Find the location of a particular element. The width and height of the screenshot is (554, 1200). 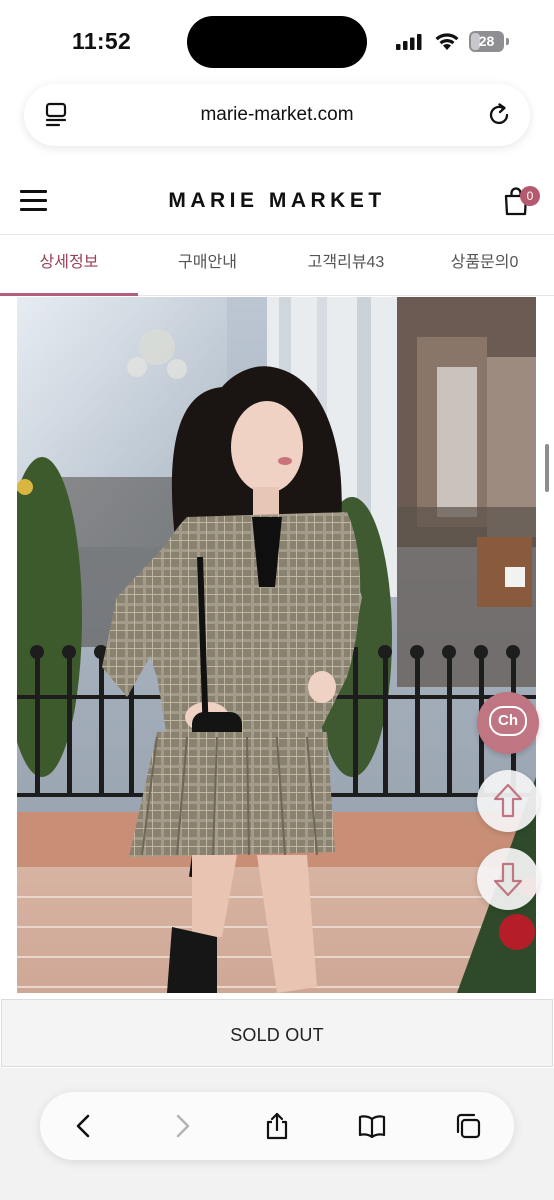

chevron-right-icon is located at coordinates (182, 1126).